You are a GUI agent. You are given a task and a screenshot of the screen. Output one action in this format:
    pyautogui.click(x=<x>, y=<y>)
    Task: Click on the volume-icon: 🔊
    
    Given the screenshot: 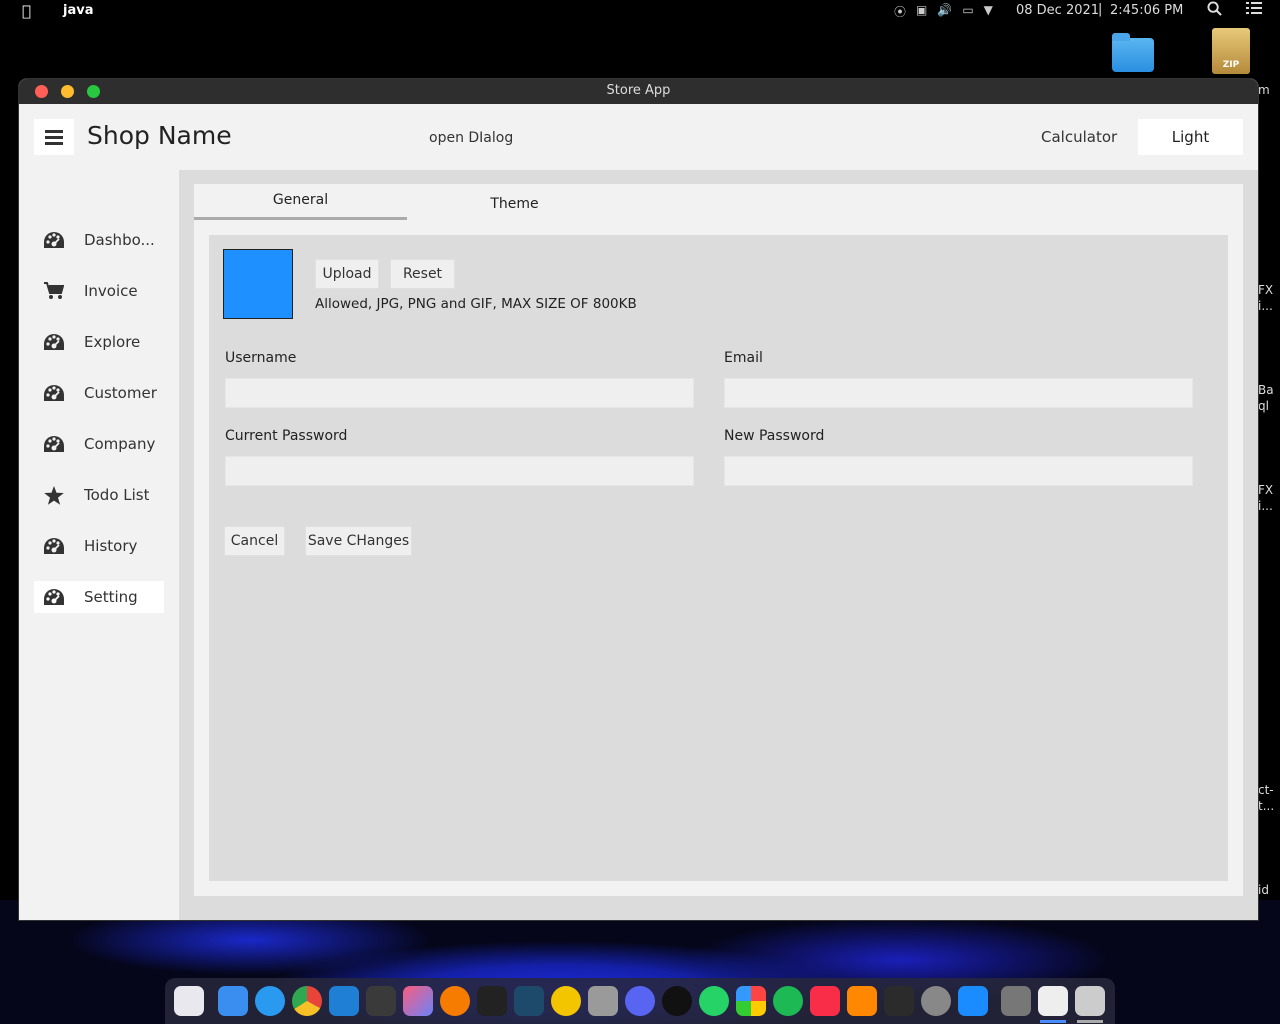 What is the action you would take?
    pyautogui.click(x=944, y=11)
    